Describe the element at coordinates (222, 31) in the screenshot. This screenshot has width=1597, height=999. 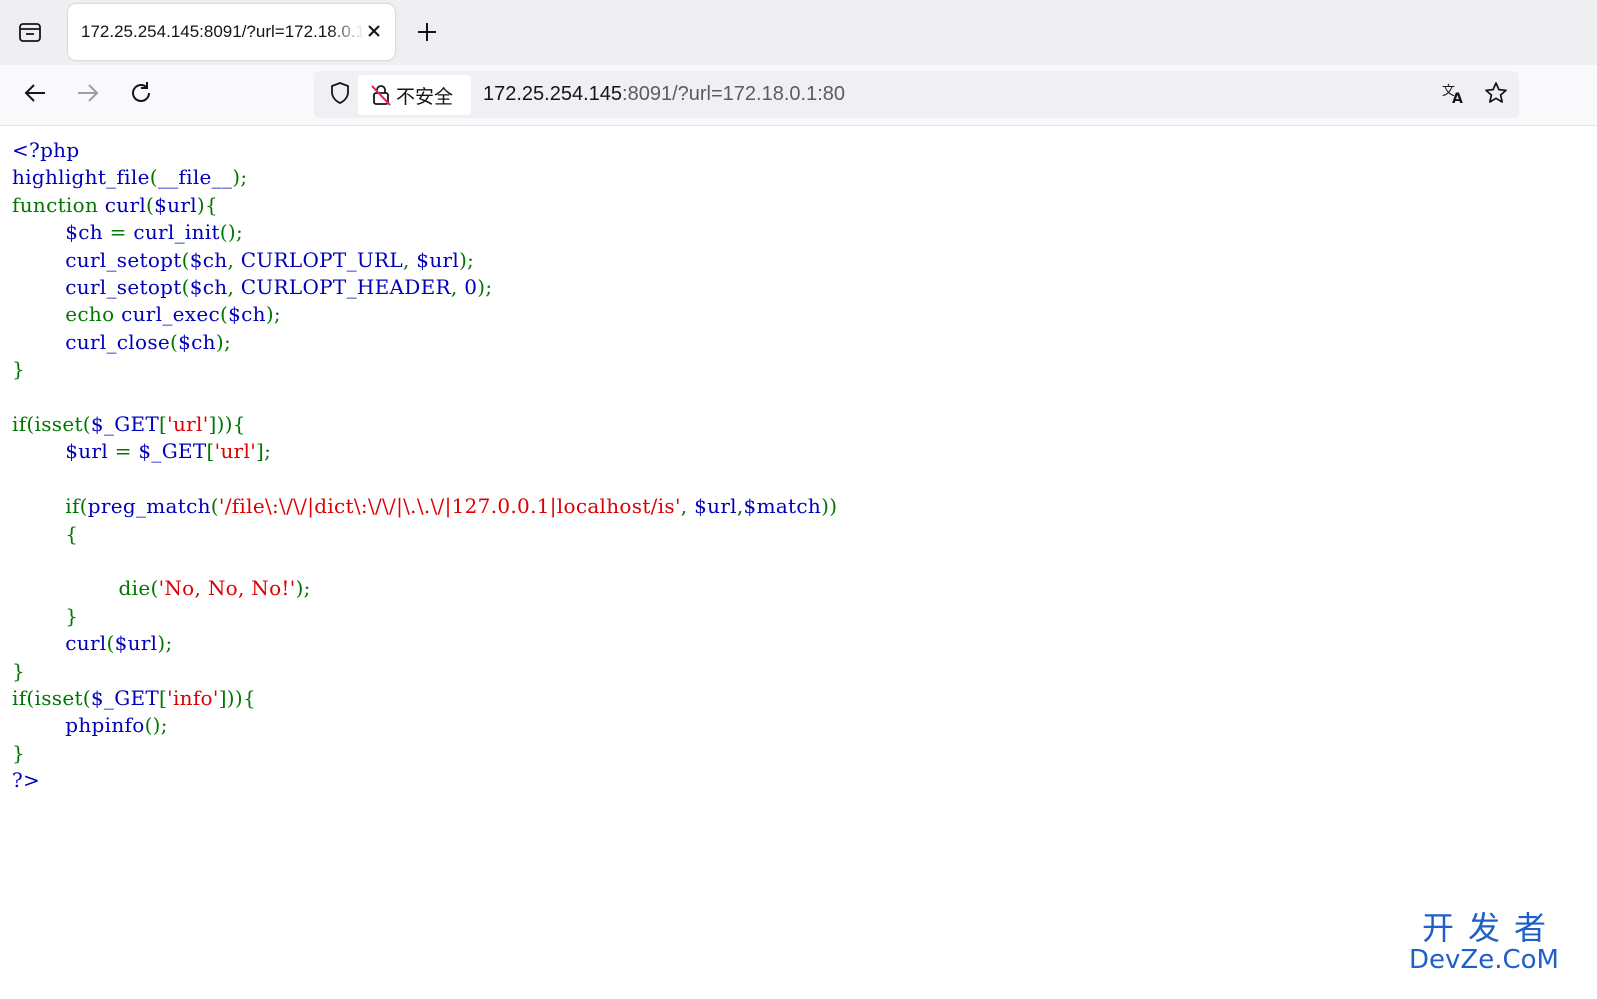
I see `tab-title: 172.25.254.145:8091/?url=172.18.0.1:80` at that location.